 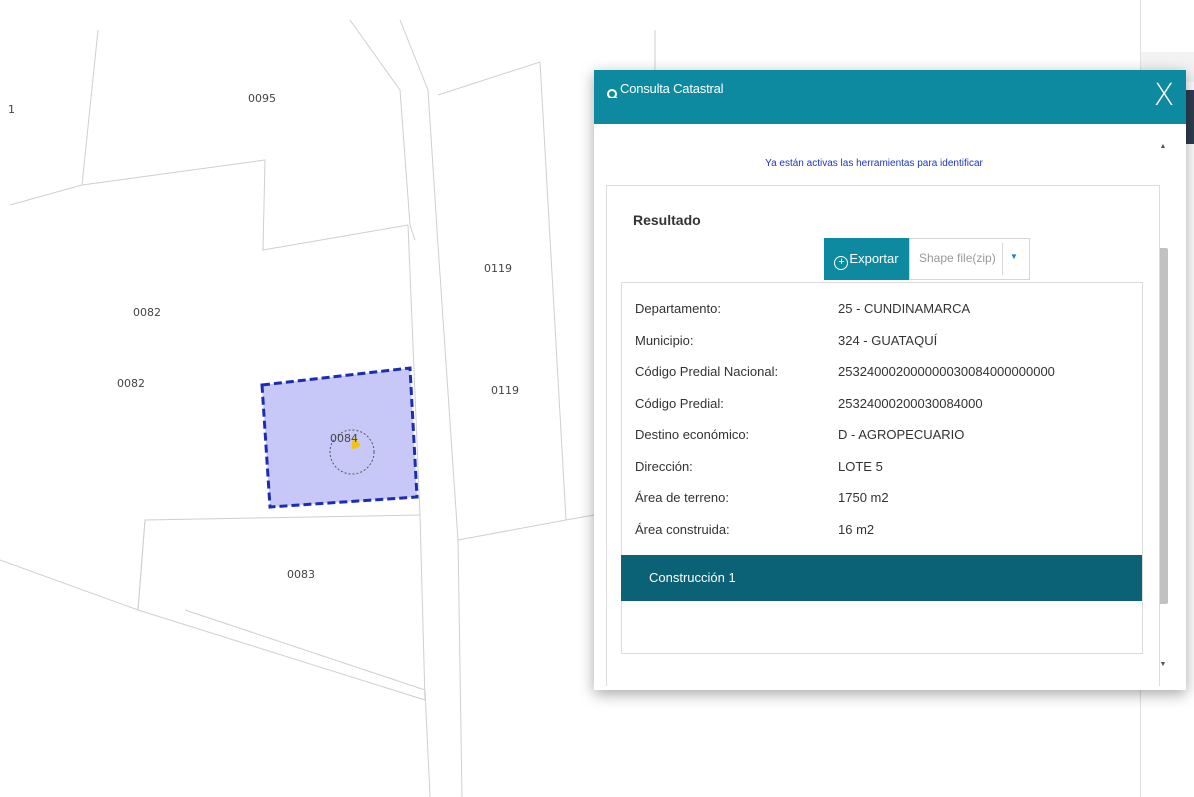 I want to click on export-button: + Exportar, so click(x=866, y=259).